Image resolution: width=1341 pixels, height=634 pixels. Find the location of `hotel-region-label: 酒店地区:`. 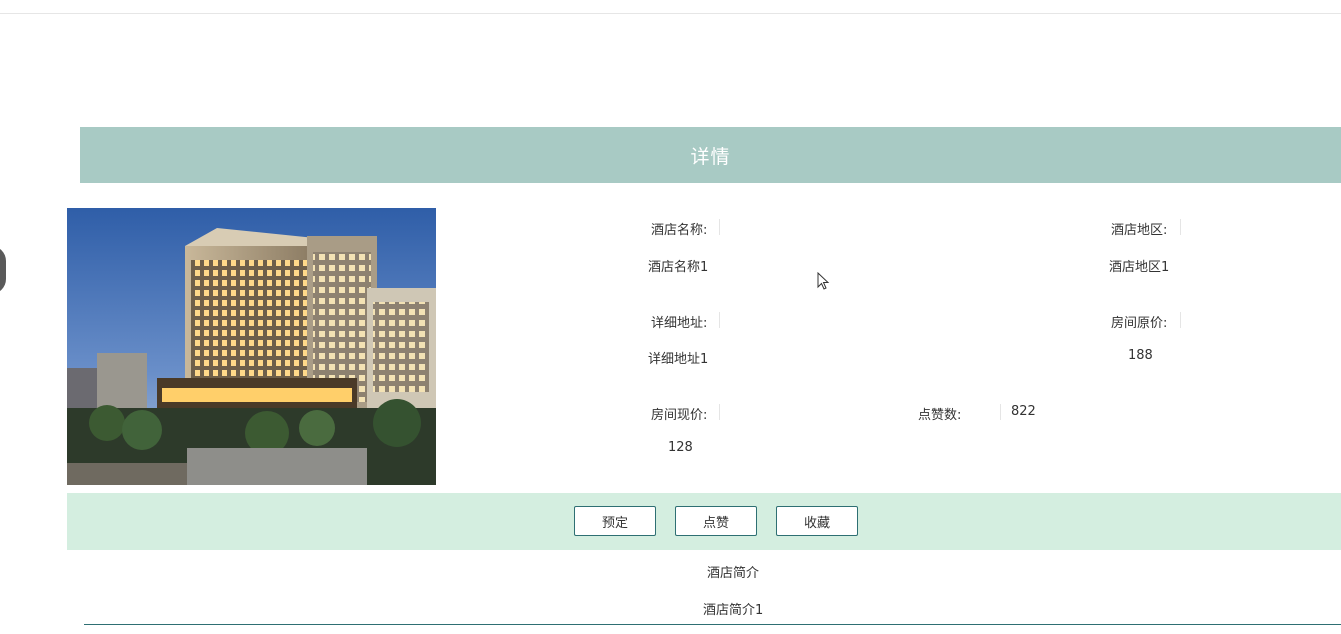

hotel-region-label: 酒店地区: is located at coordinates (1139, 230).